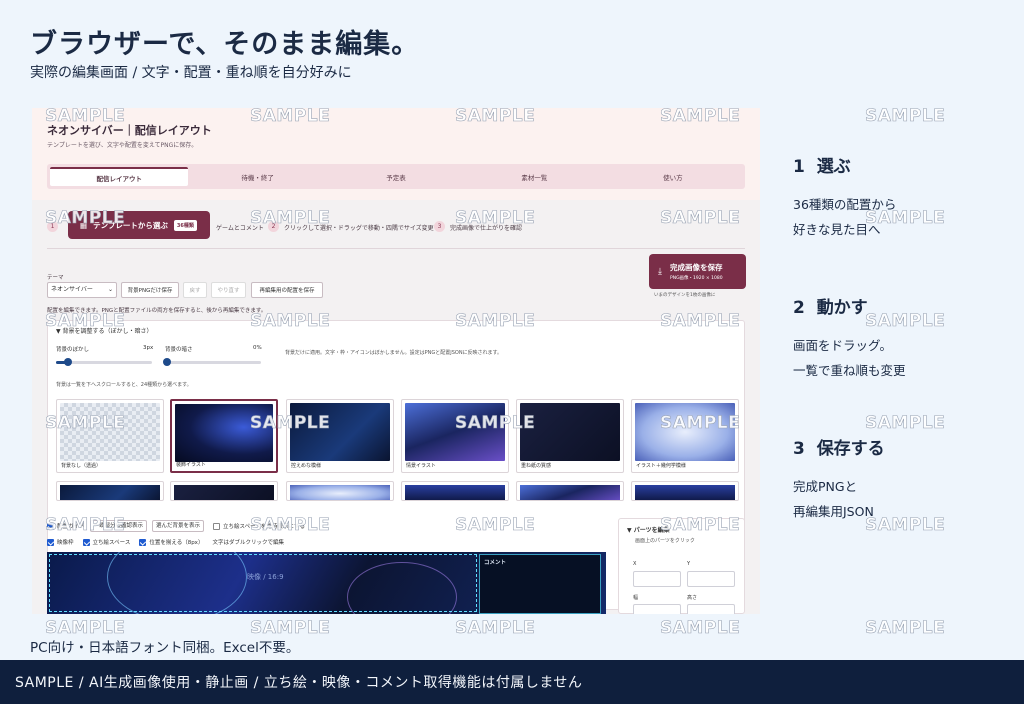  I want to click on side-step-1-title: 1 選ぶ, so click(844, 164).